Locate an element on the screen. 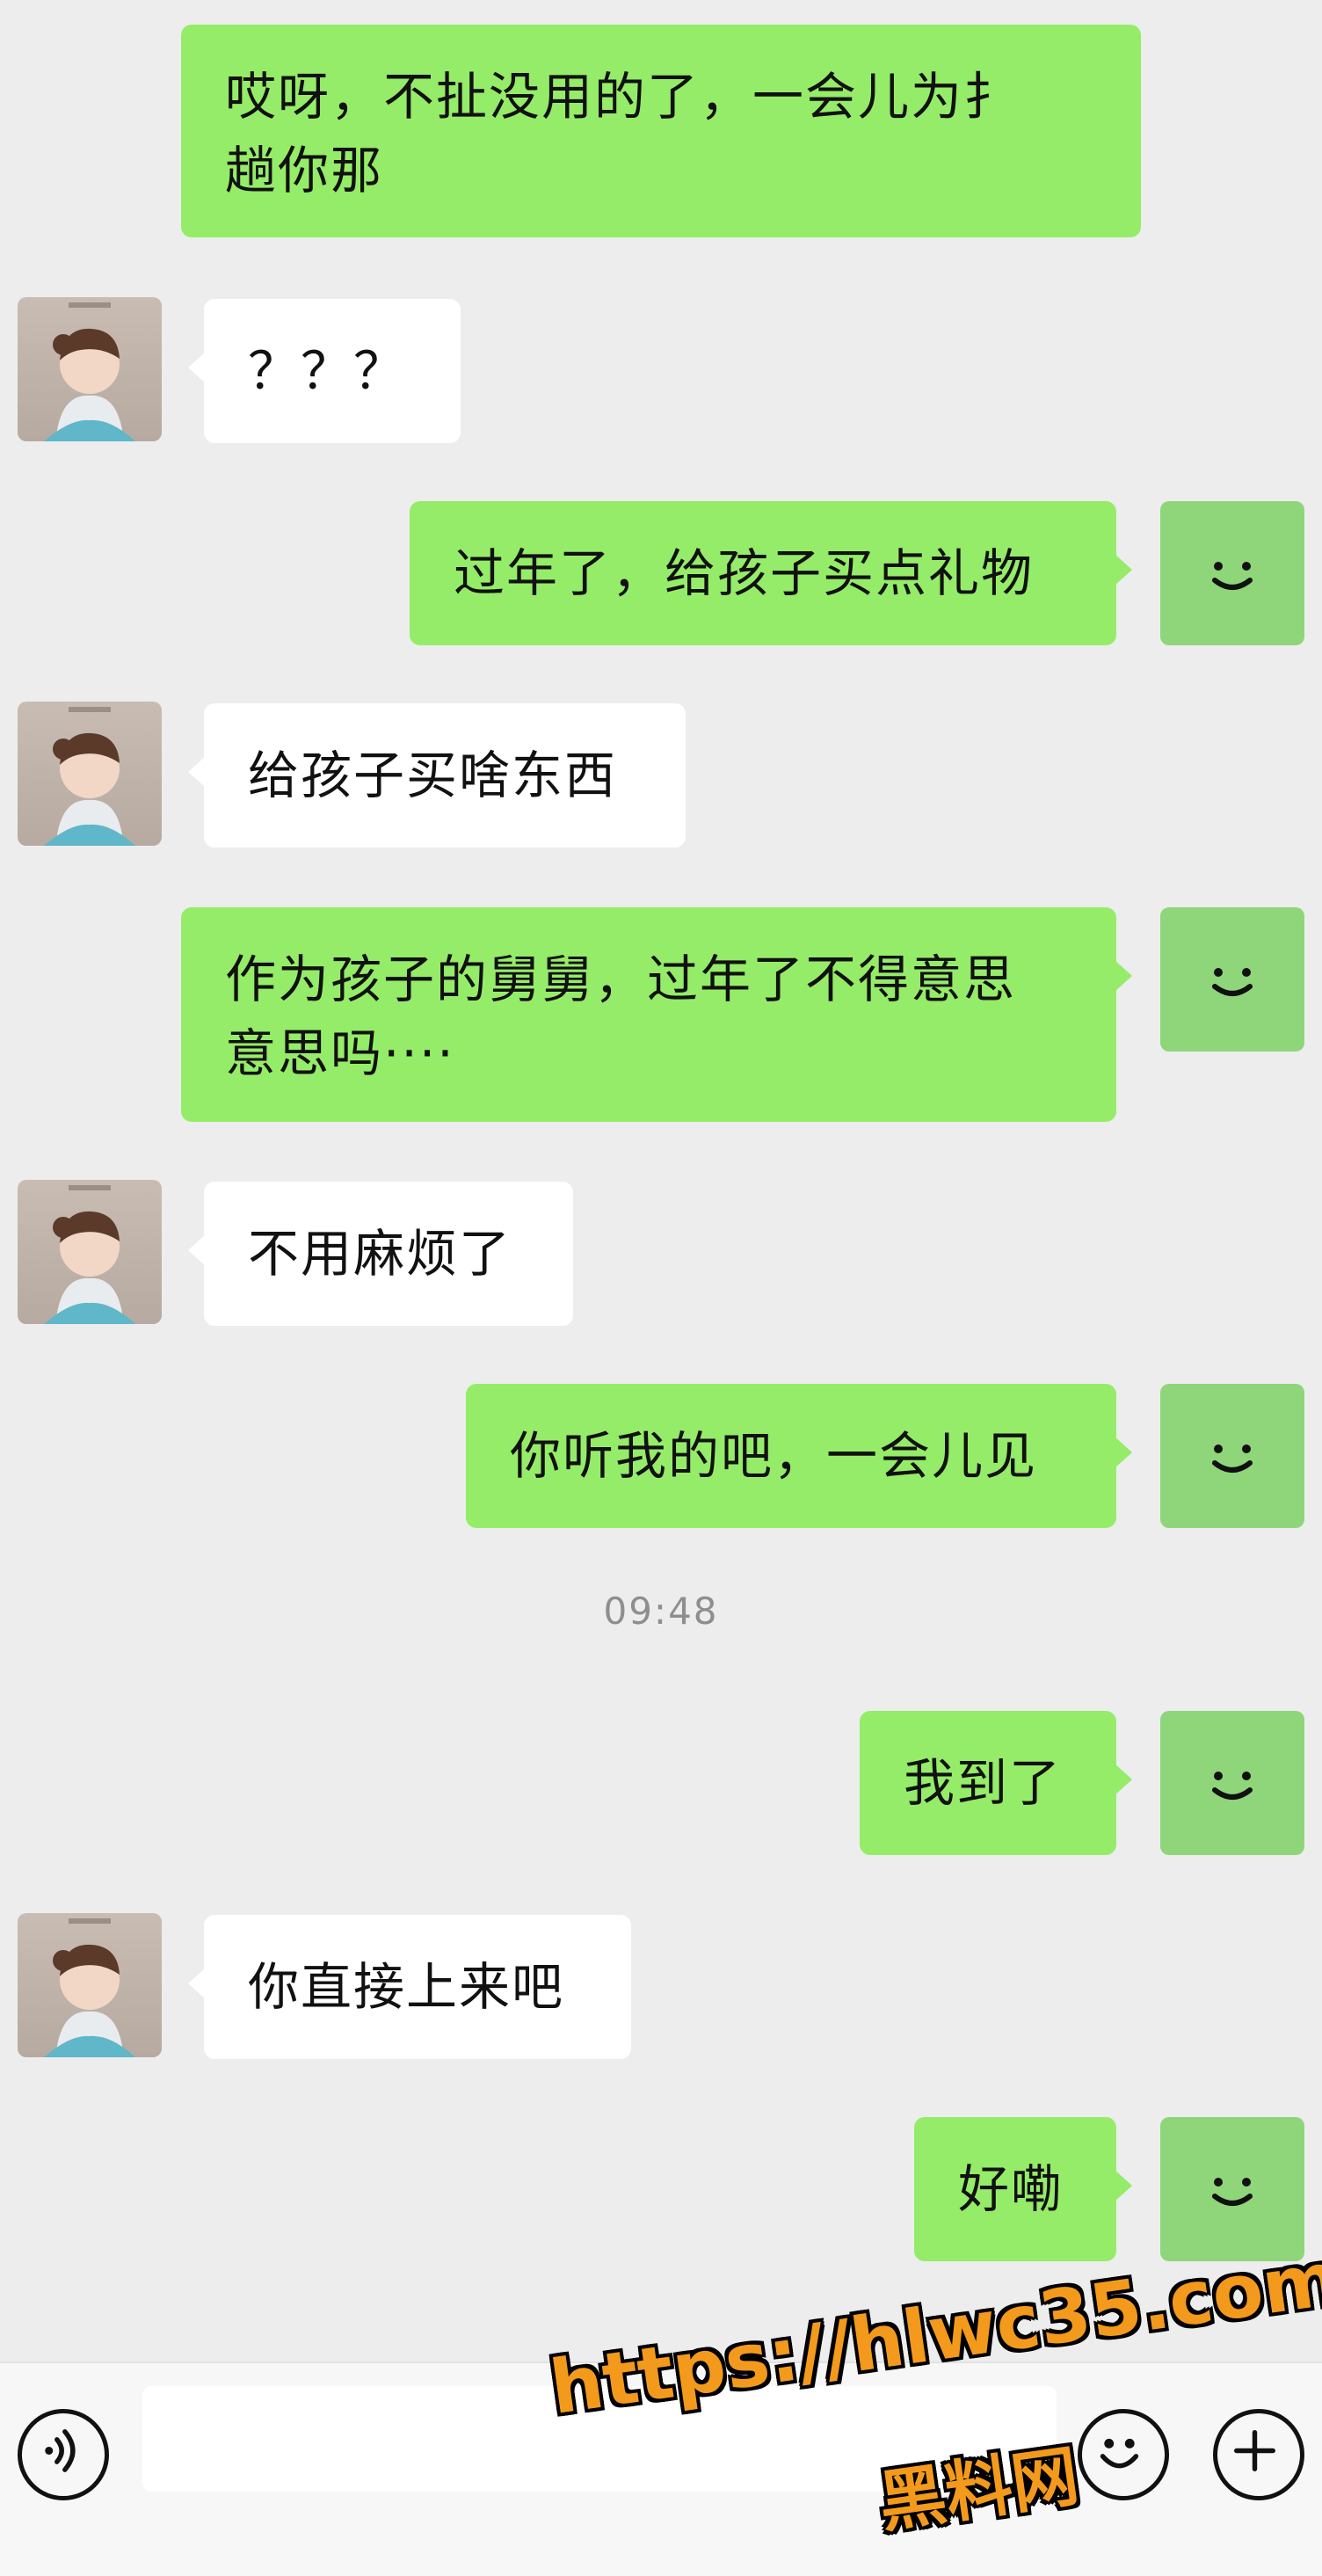 This screenshot has height=2576, width=1322. sent-message-bubble: 你听我的吧，一会儿见 is located at coordinates (799, 1456).